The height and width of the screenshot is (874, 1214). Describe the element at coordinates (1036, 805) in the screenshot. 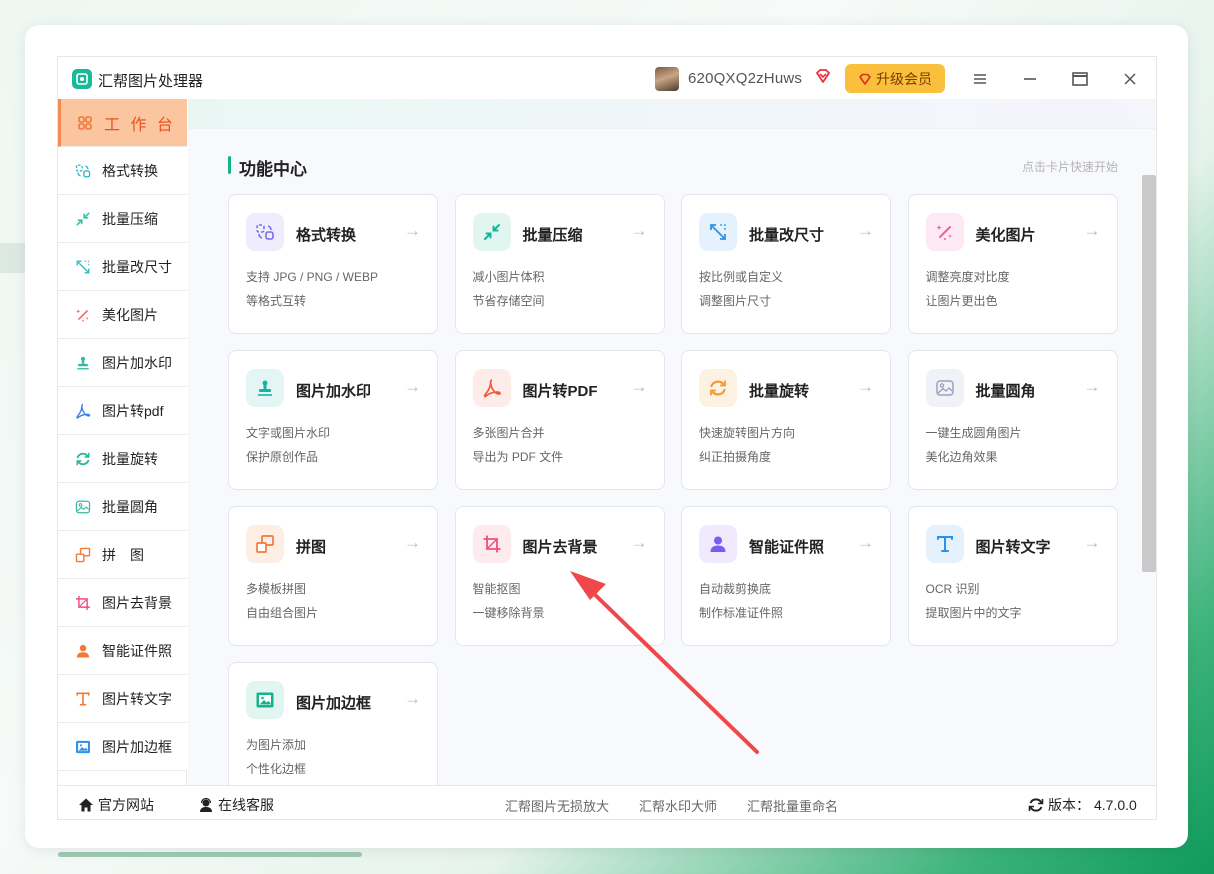

I see `refresh-icon` at that location.